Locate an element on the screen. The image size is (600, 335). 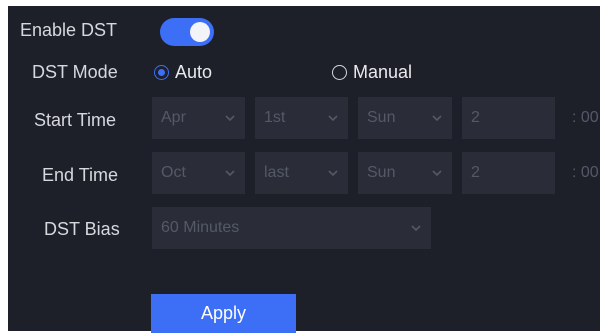
end-time-label: End Time is located at coordinates (80, 175).